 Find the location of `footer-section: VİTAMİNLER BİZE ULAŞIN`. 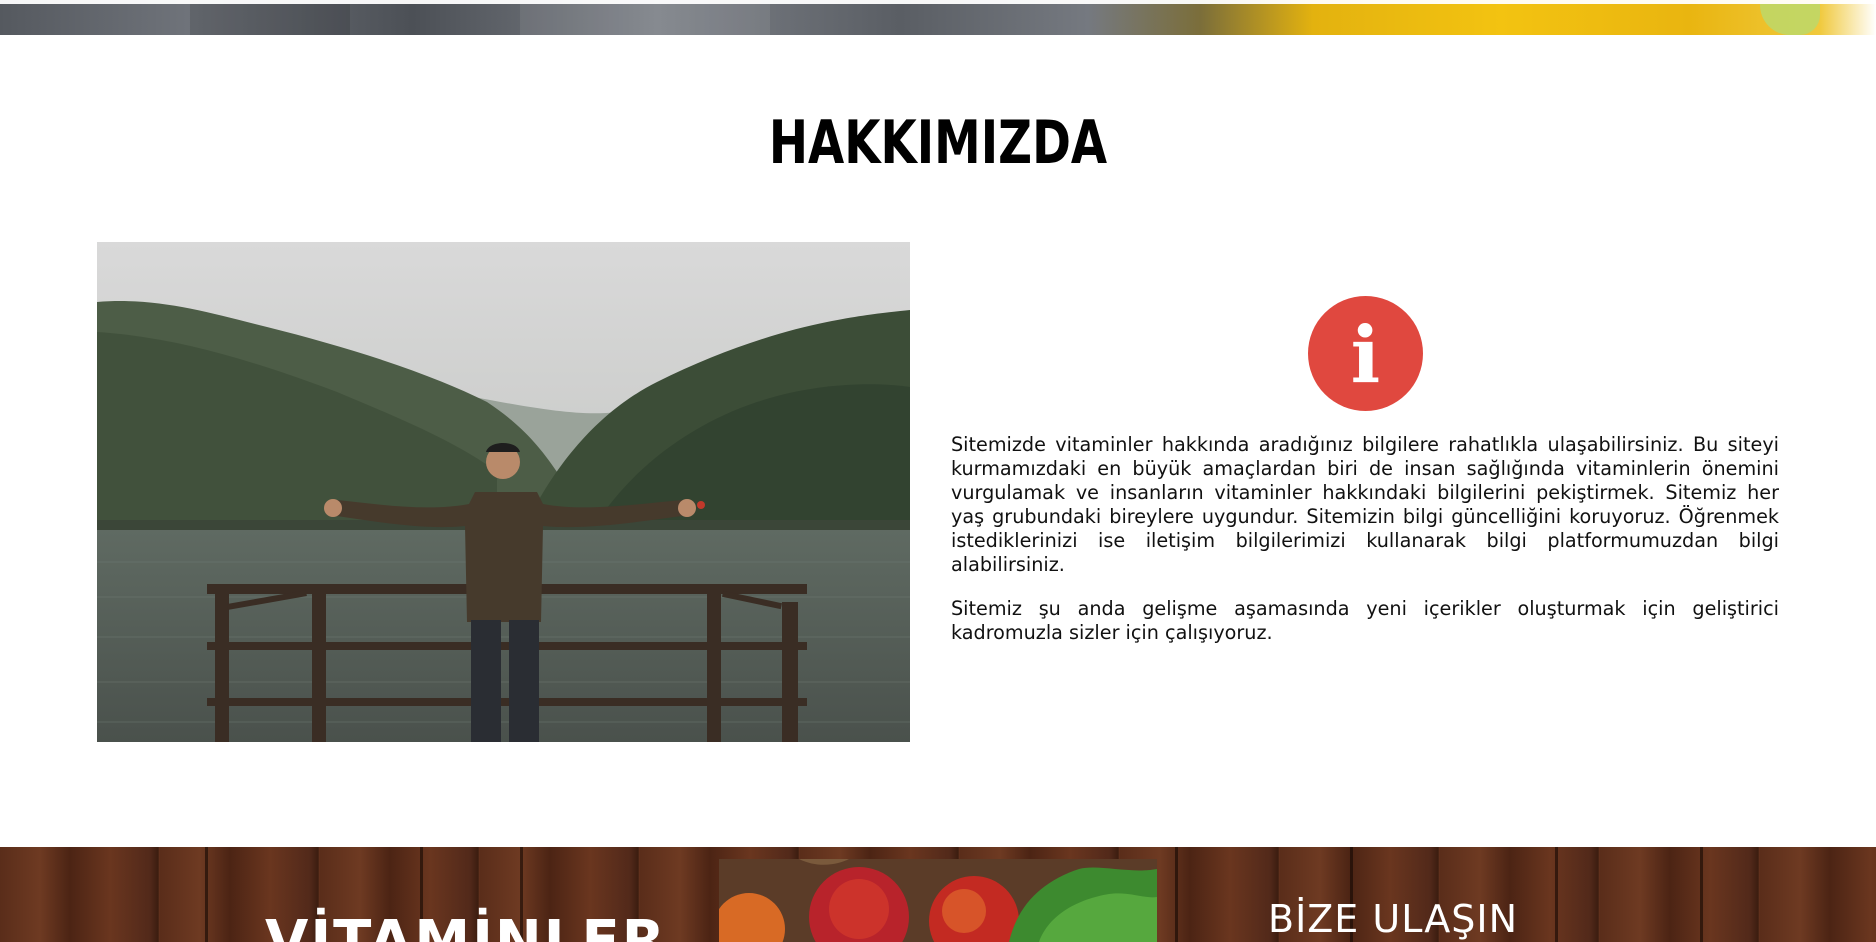

footer-section: VİTAMİNLER BİZE ULAŞIN is located at coordinates (938, 894).